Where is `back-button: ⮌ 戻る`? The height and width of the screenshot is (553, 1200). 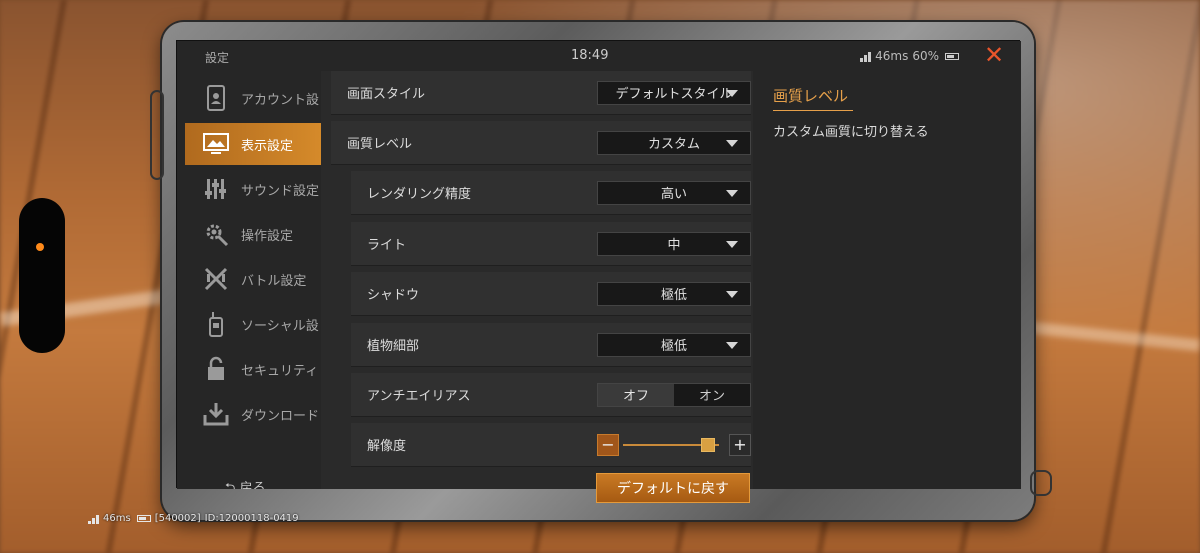
back-button: ⮌ 戻る is located at coordinates (245, 483).